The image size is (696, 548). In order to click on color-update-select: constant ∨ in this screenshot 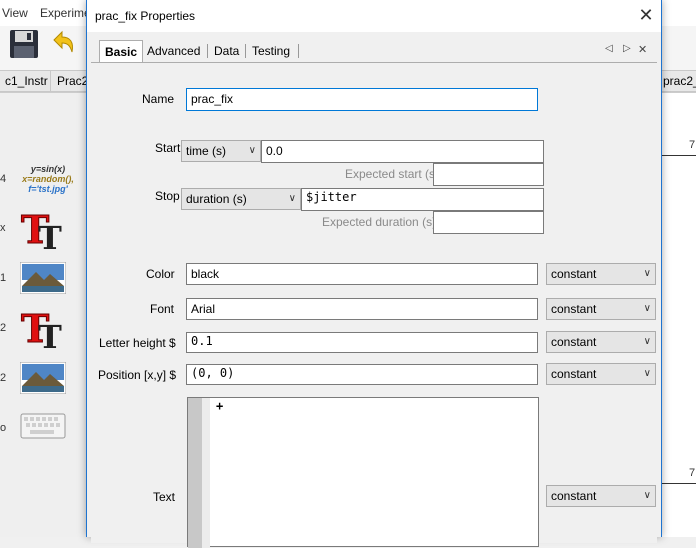, I will do `click(601, 274)`.